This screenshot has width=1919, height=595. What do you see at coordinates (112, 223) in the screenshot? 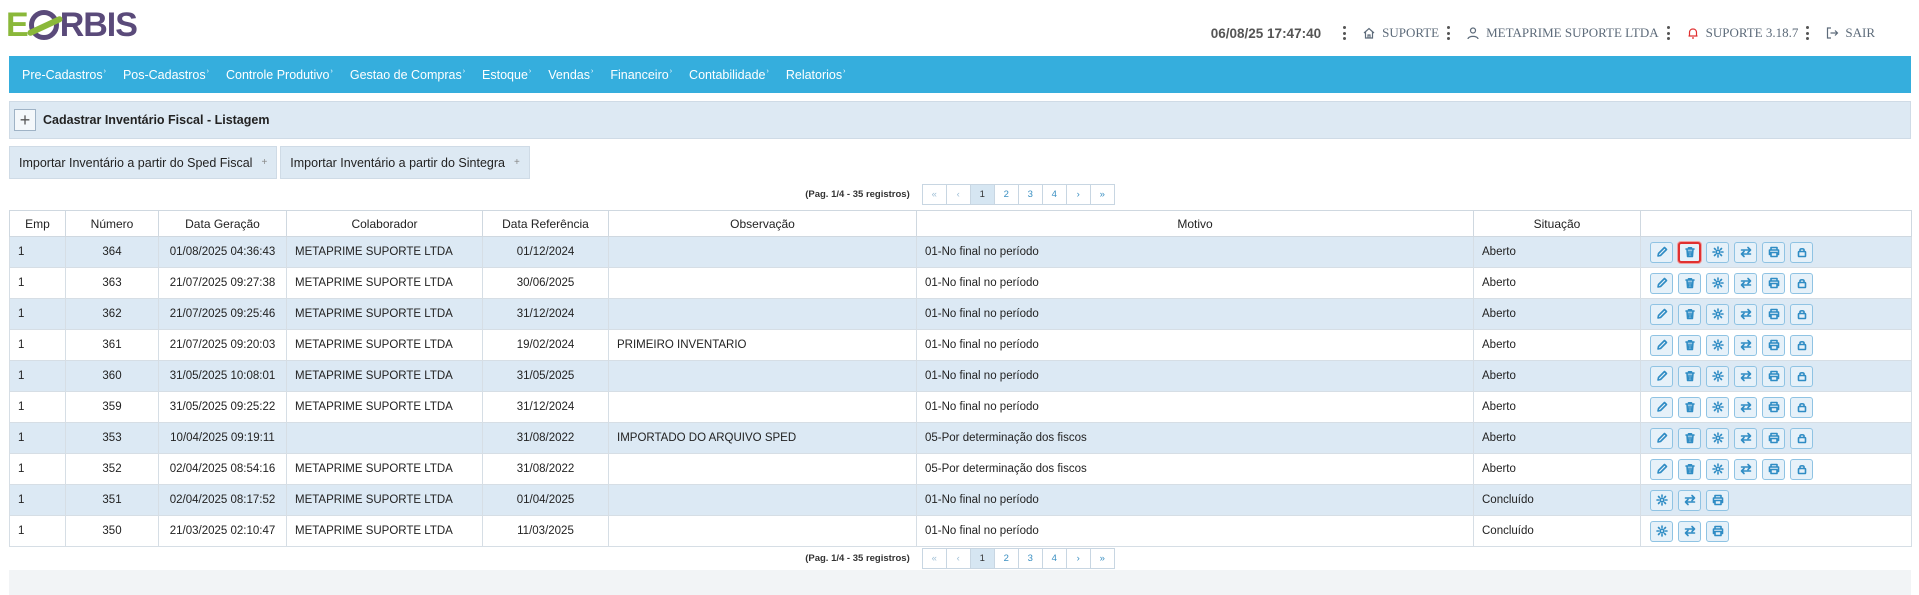
I see `col-header-numero: Número` at bounding box center [112, 223].